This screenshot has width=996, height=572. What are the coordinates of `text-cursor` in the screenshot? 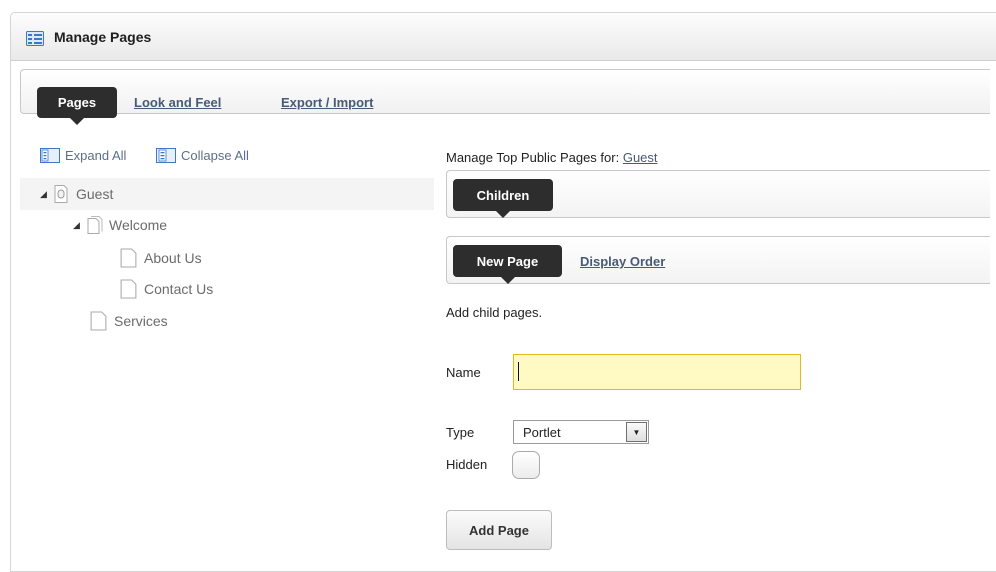 It's located at (518, 371).